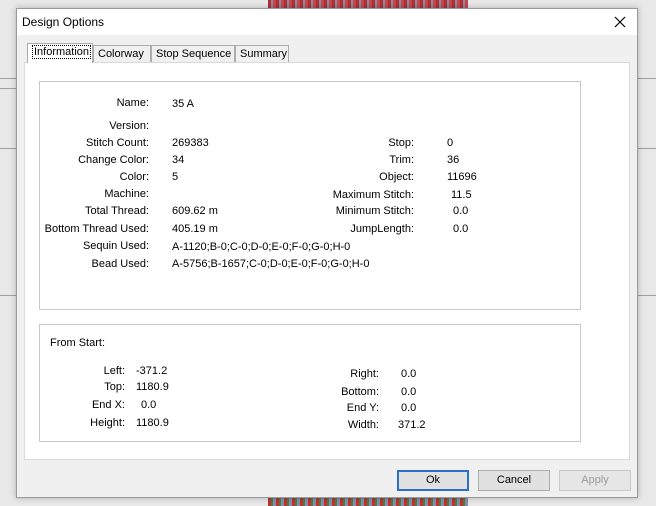  I want to click on bottom-value: 0.0, so click(409, 392).